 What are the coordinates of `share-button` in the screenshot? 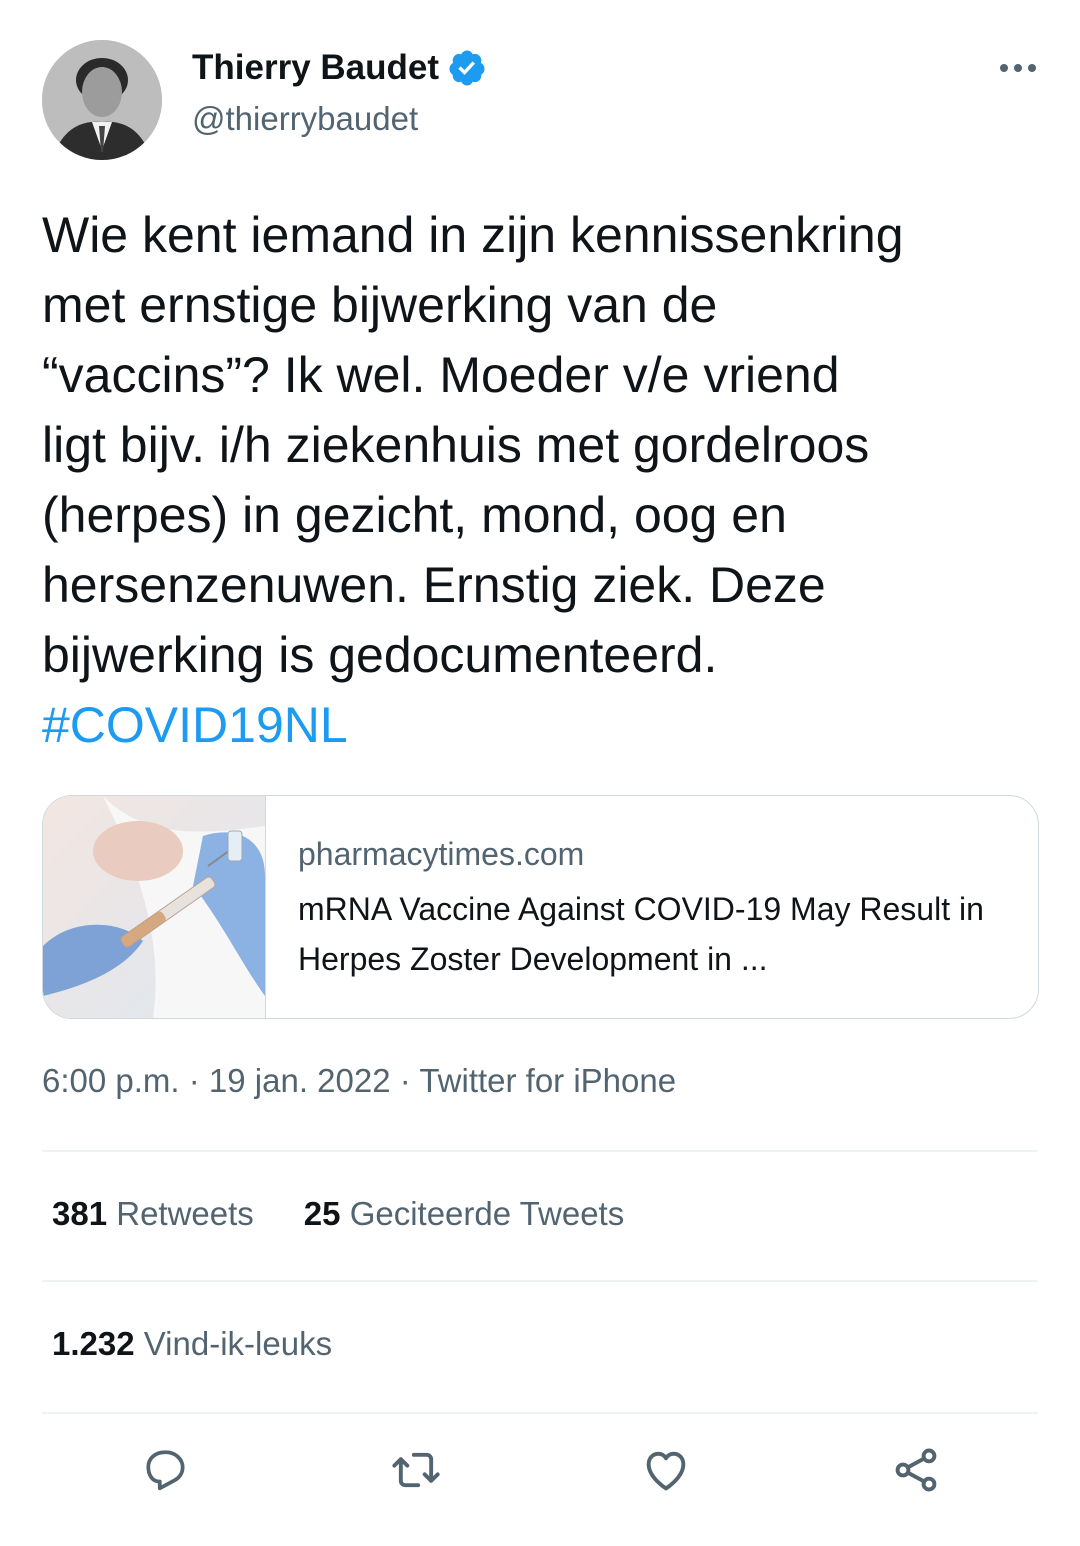 It's located at (916, 1472).